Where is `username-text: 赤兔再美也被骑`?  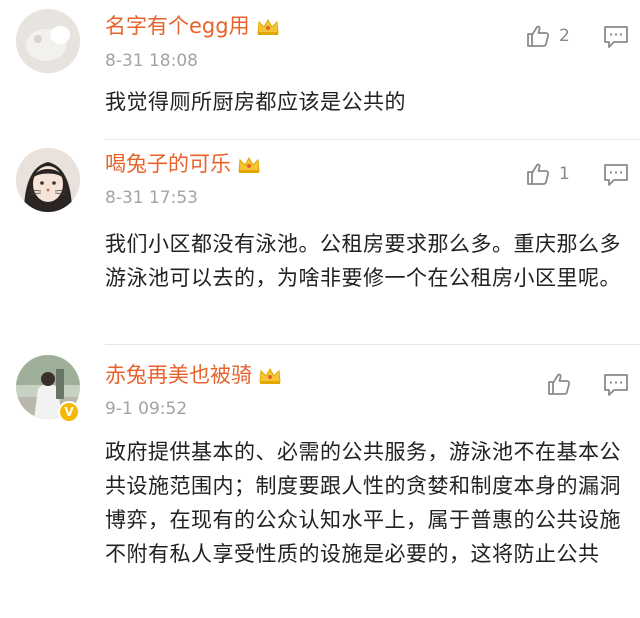 username-text: 赤兔再美也被骑 is located at coordinates (178, 375).